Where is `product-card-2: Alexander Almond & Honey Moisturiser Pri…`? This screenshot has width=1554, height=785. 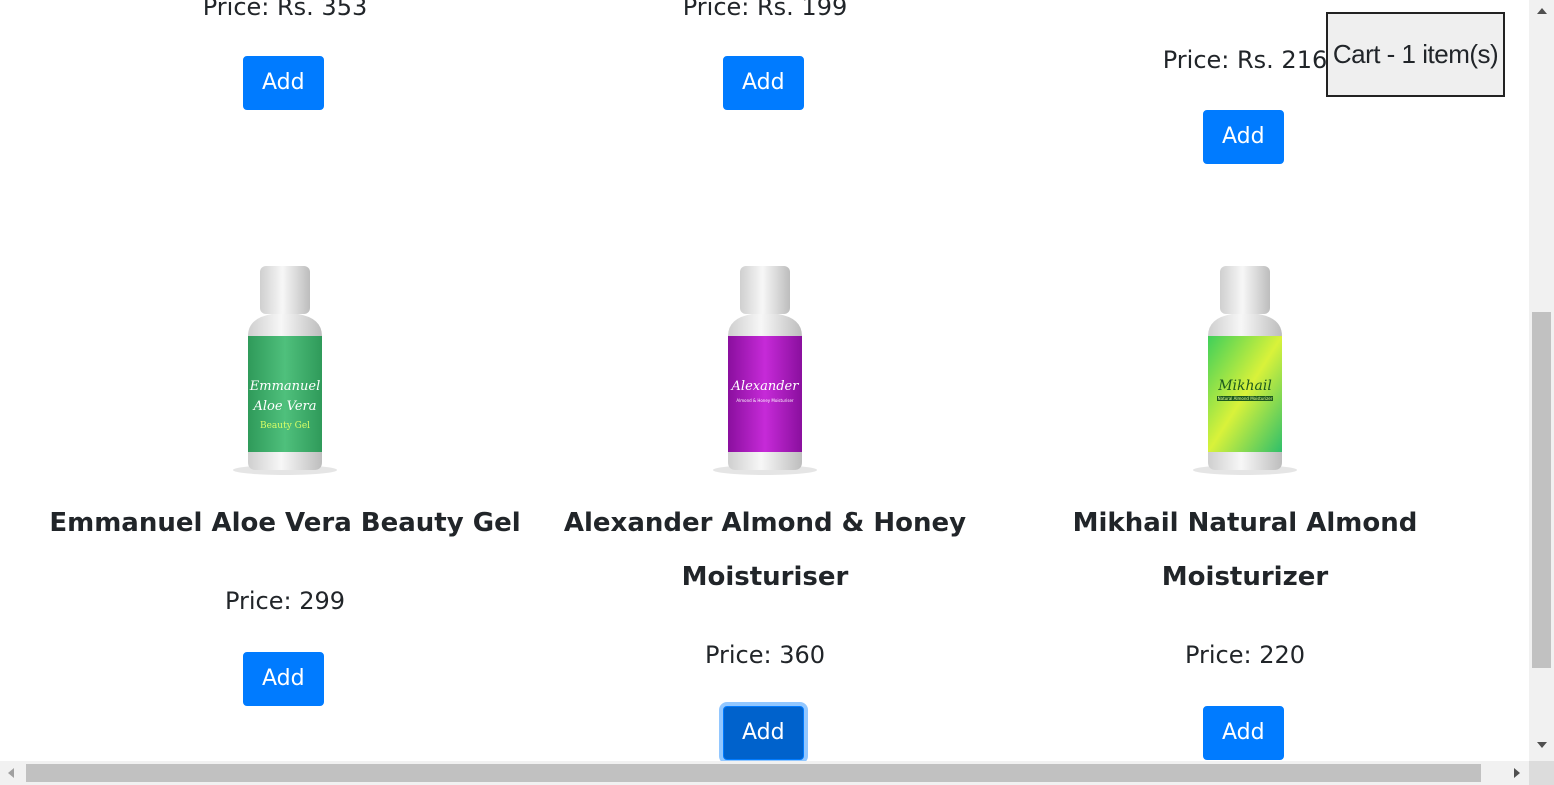 product-card-2: Alexander Almond & Honey Moisturiser Pri… is located at coordinates (765, 583).